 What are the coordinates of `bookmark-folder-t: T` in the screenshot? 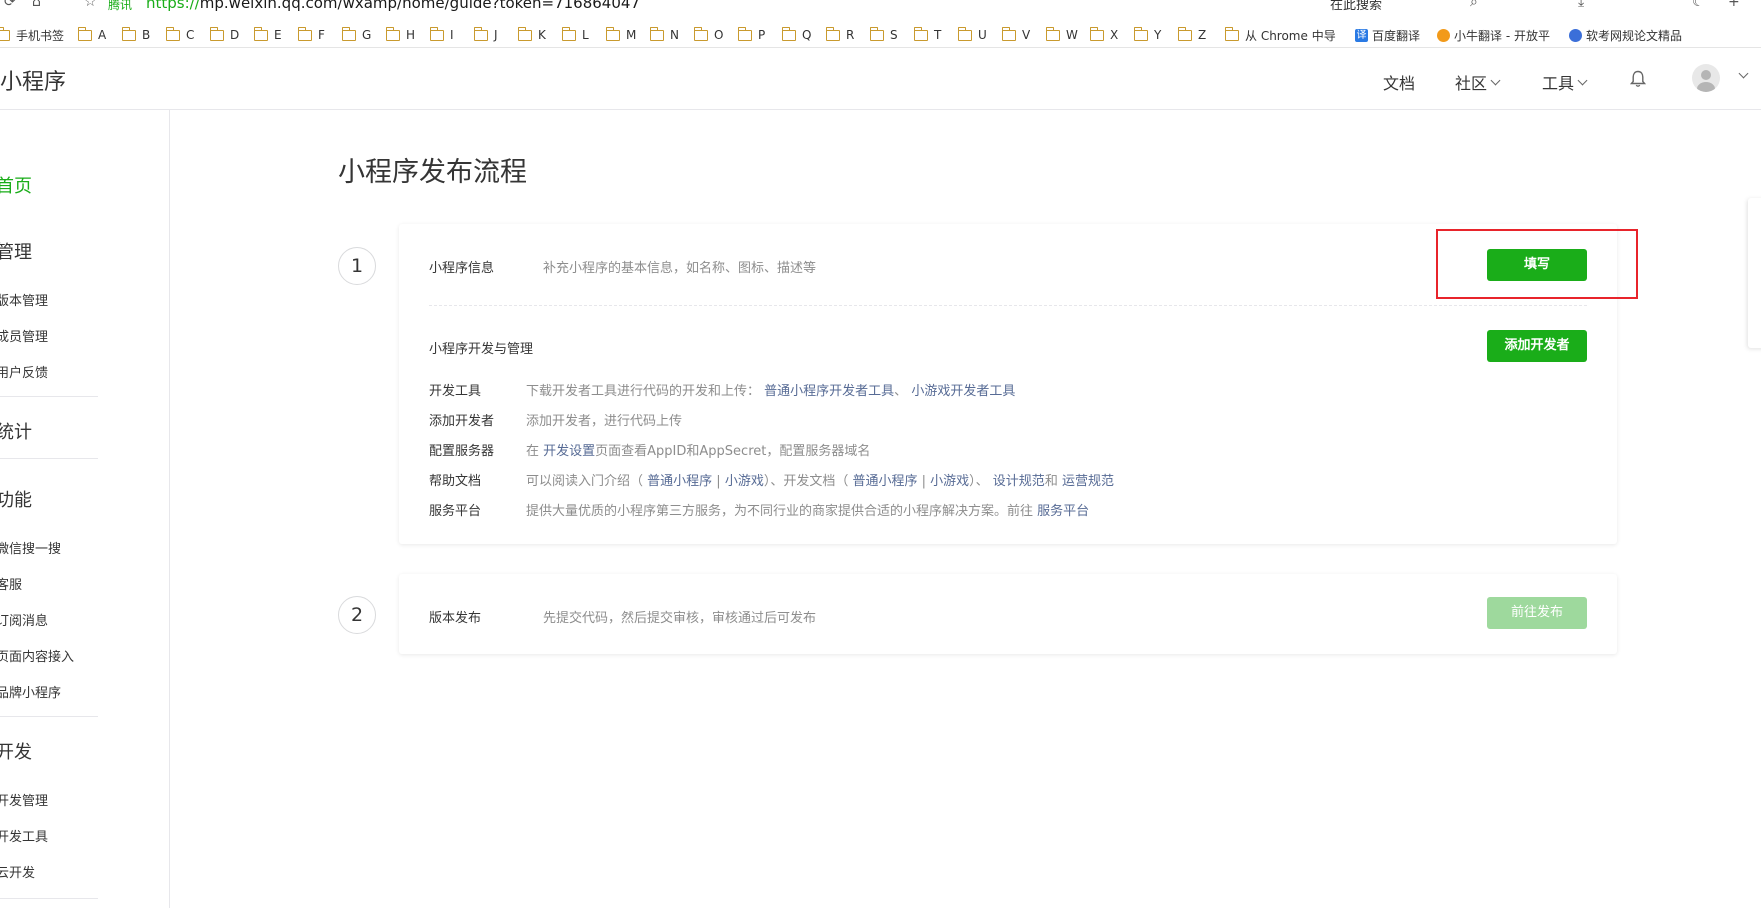 It's located at (927, 35).